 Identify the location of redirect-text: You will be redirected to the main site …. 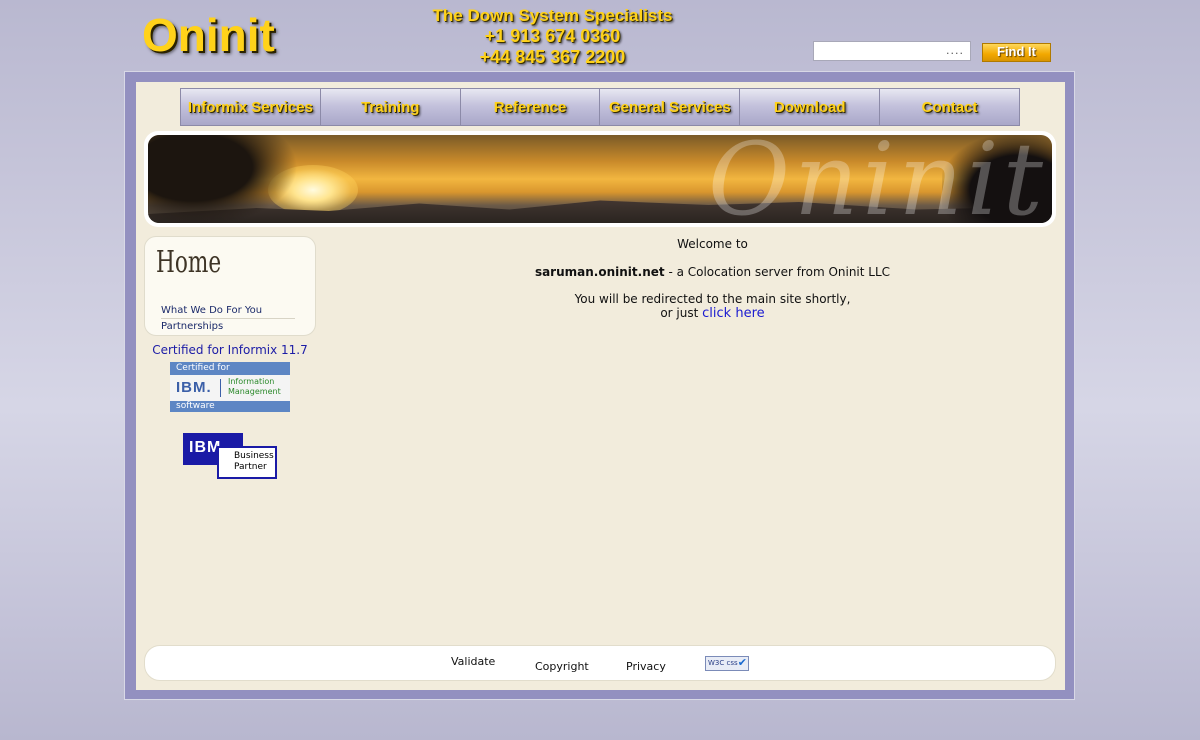
(712, 306).